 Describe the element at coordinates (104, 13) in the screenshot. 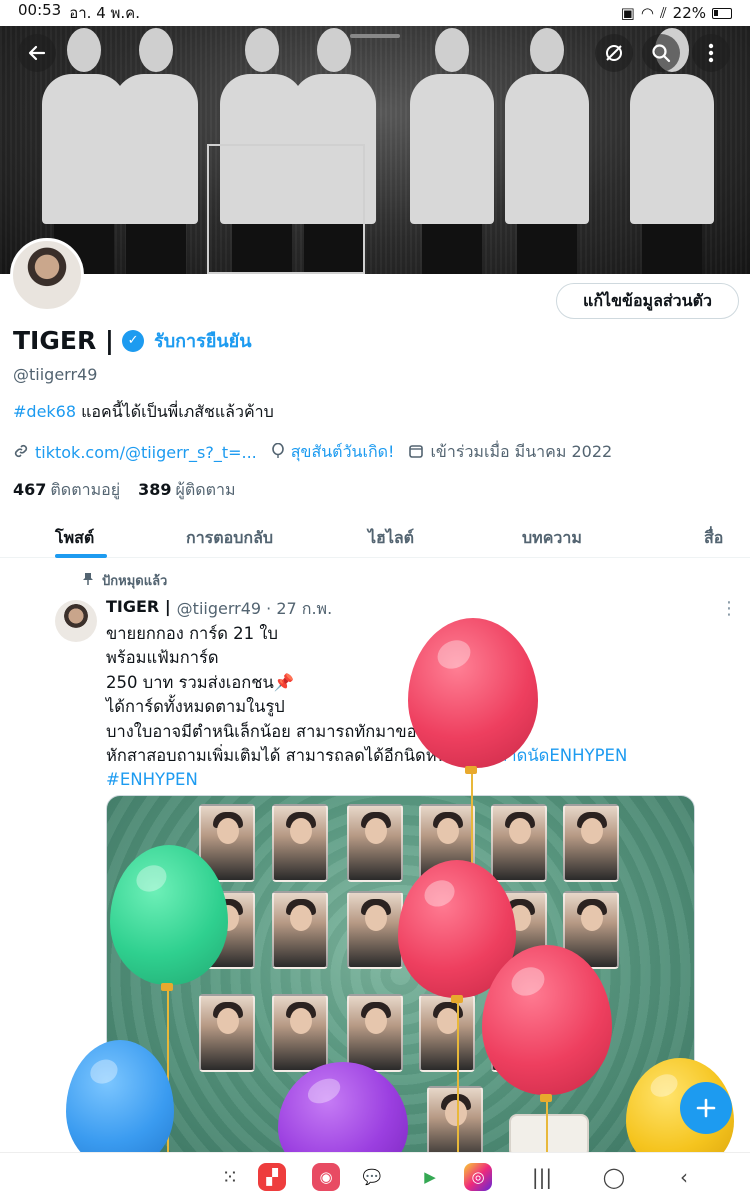

I see `status-date: อา. 4 พ.ค.` at that location.